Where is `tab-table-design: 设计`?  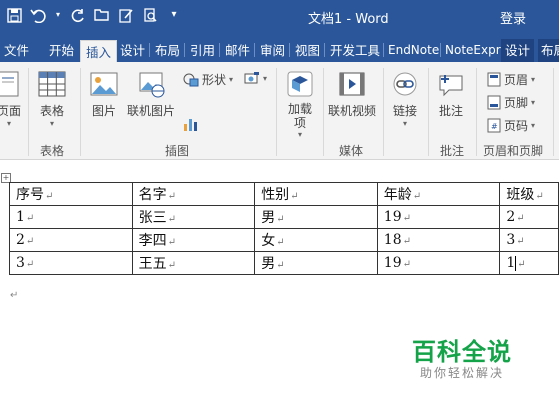 tab-table-design: 设计 is located at coordinates (518, 50).